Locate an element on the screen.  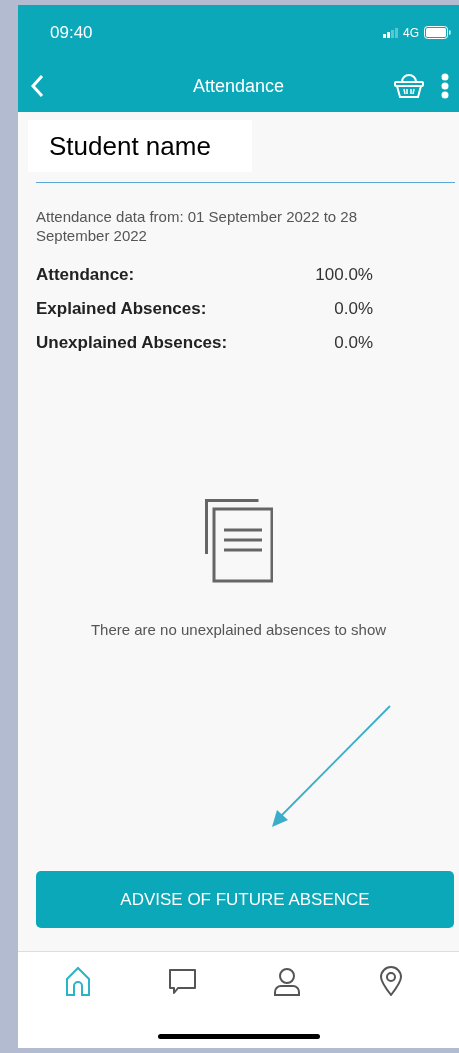
network-label: 4G is located at coordinates (411, 32).